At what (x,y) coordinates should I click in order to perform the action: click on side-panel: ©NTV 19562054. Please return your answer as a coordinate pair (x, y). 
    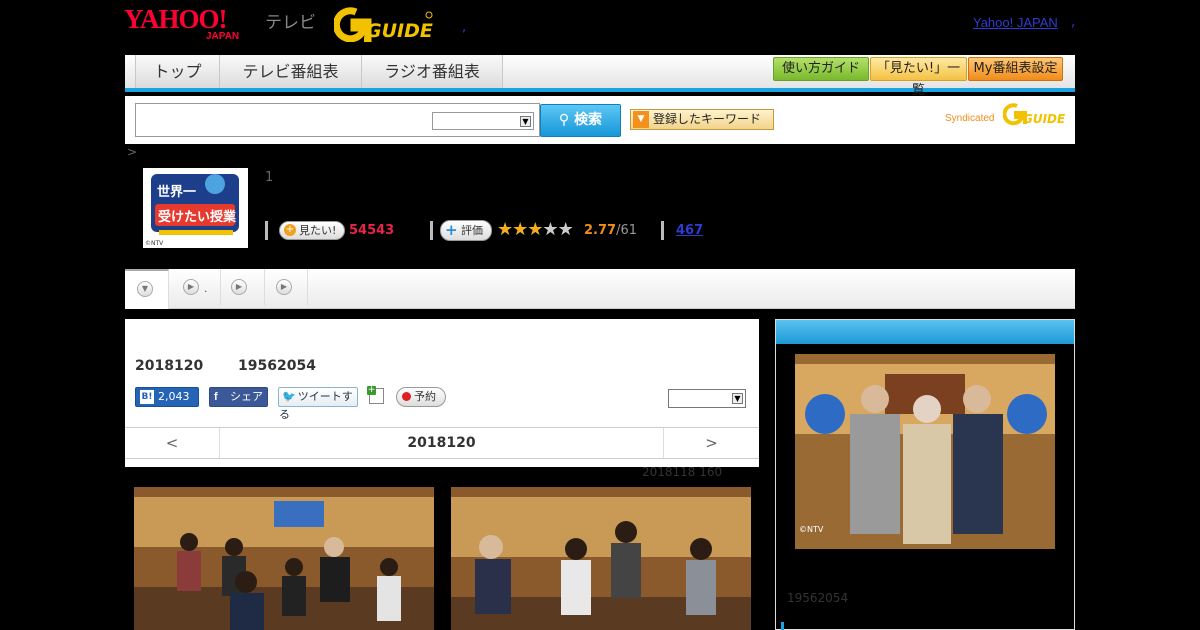
    Looking at the image, I should click on (925, 474).